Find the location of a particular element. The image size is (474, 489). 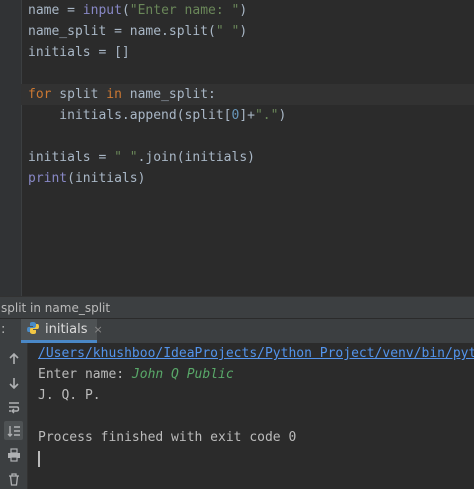

run-tab-initials: initials × is located at coordinates (62, 331).